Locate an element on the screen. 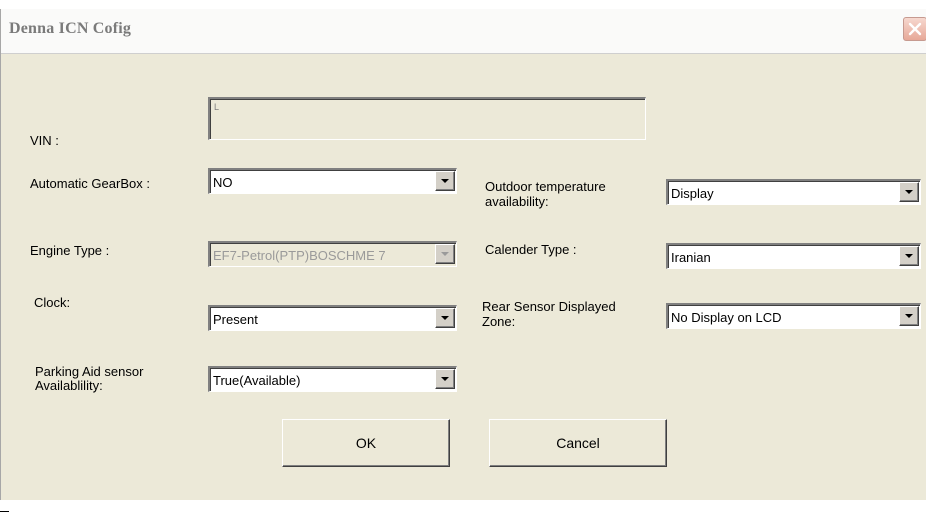  close-icon is located at coordinates (915, 29).